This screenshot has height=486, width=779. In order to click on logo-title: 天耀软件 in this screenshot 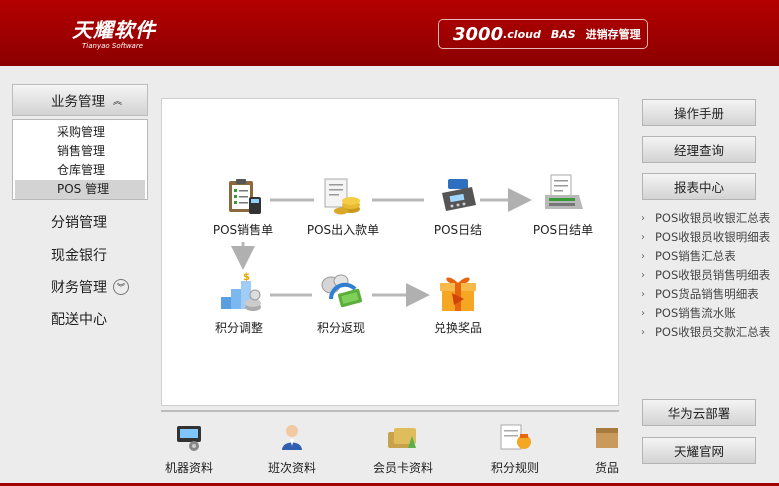, I will do `click(114, 30)`.